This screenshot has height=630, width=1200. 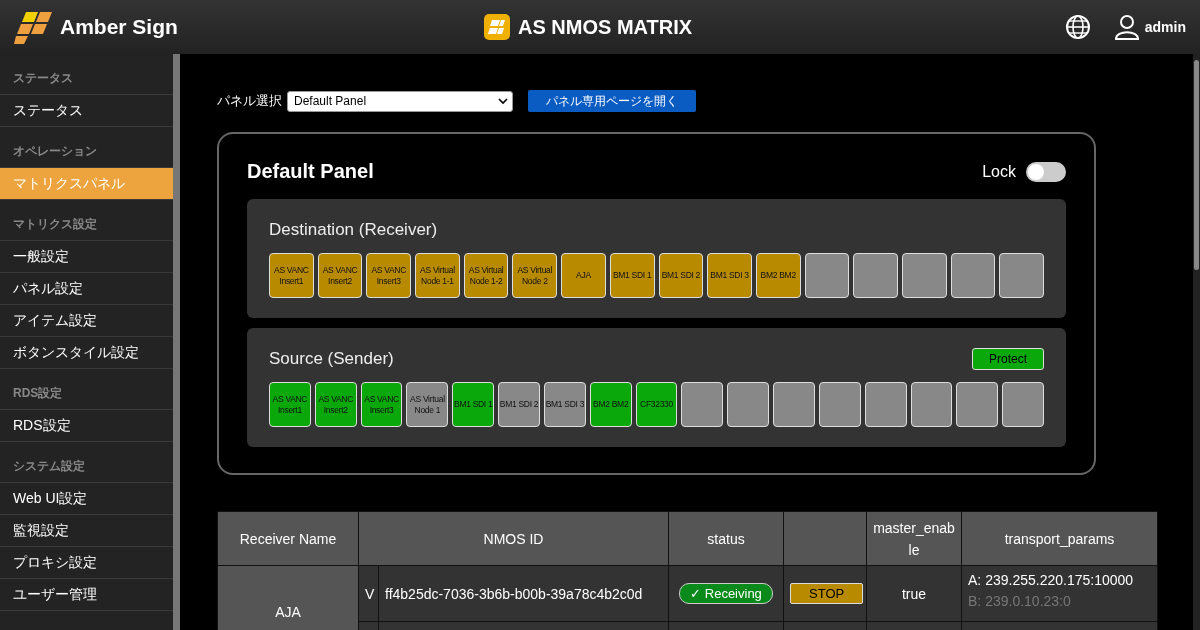 I want to click on matrix-button: AJA, so click(x=583, y=275).